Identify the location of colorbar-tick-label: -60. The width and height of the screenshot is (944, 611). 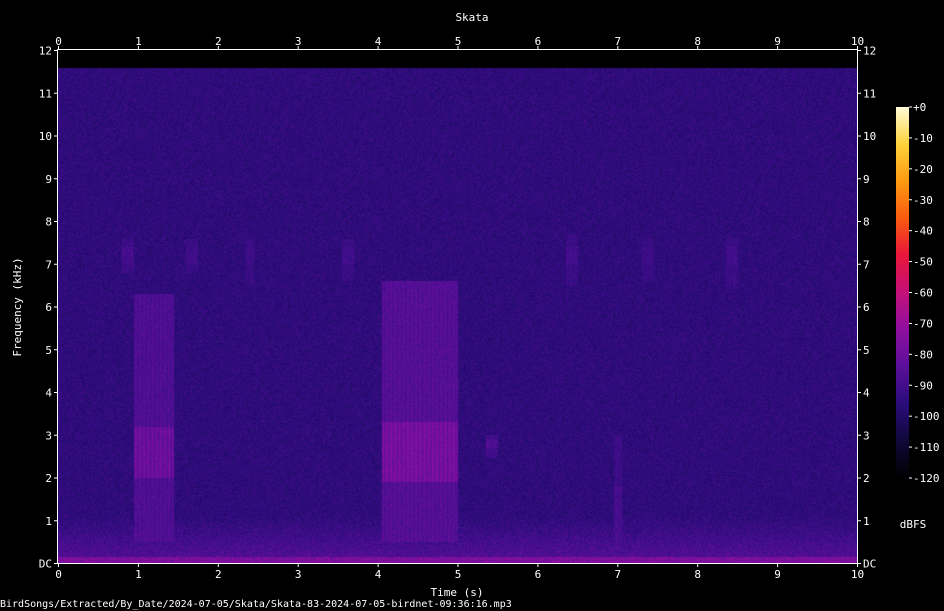
(923, 293).